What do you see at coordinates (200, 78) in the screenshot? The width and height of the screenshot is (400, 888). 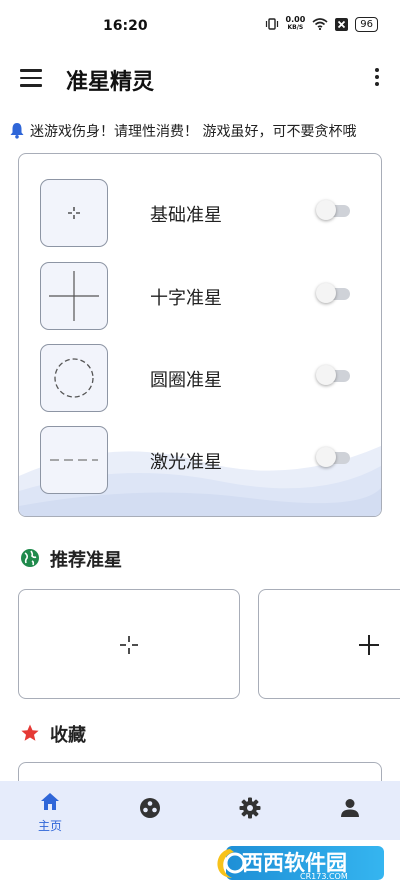 I see `app-bar: 准星精灵` at bounding box center [200, 78].